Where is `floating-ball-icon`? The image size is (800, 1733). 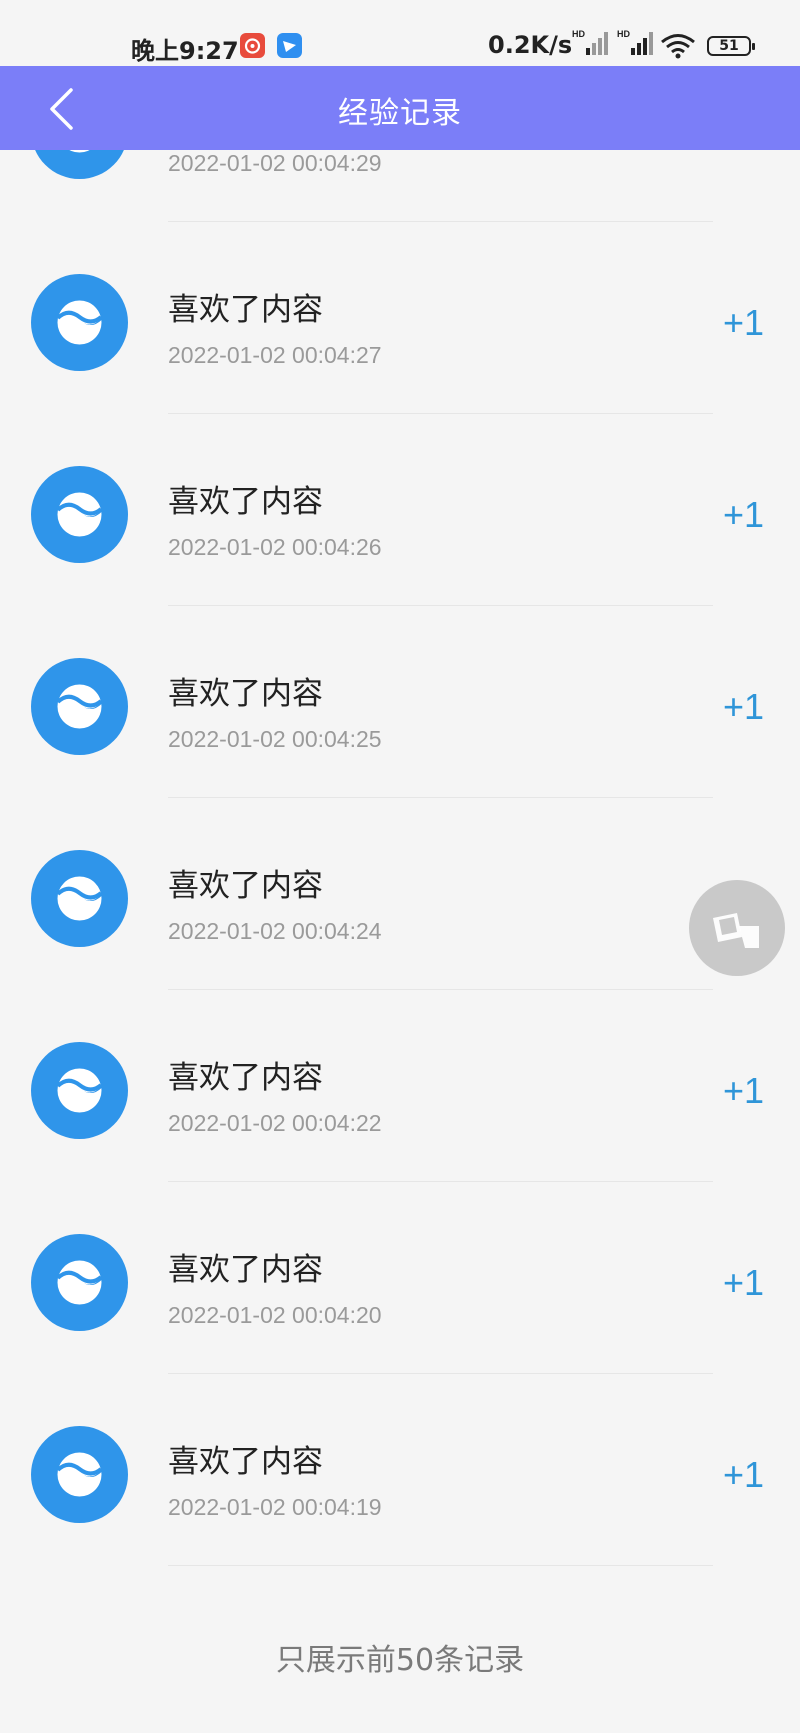
floating-ball-icon is located at coordinates (737, 946).